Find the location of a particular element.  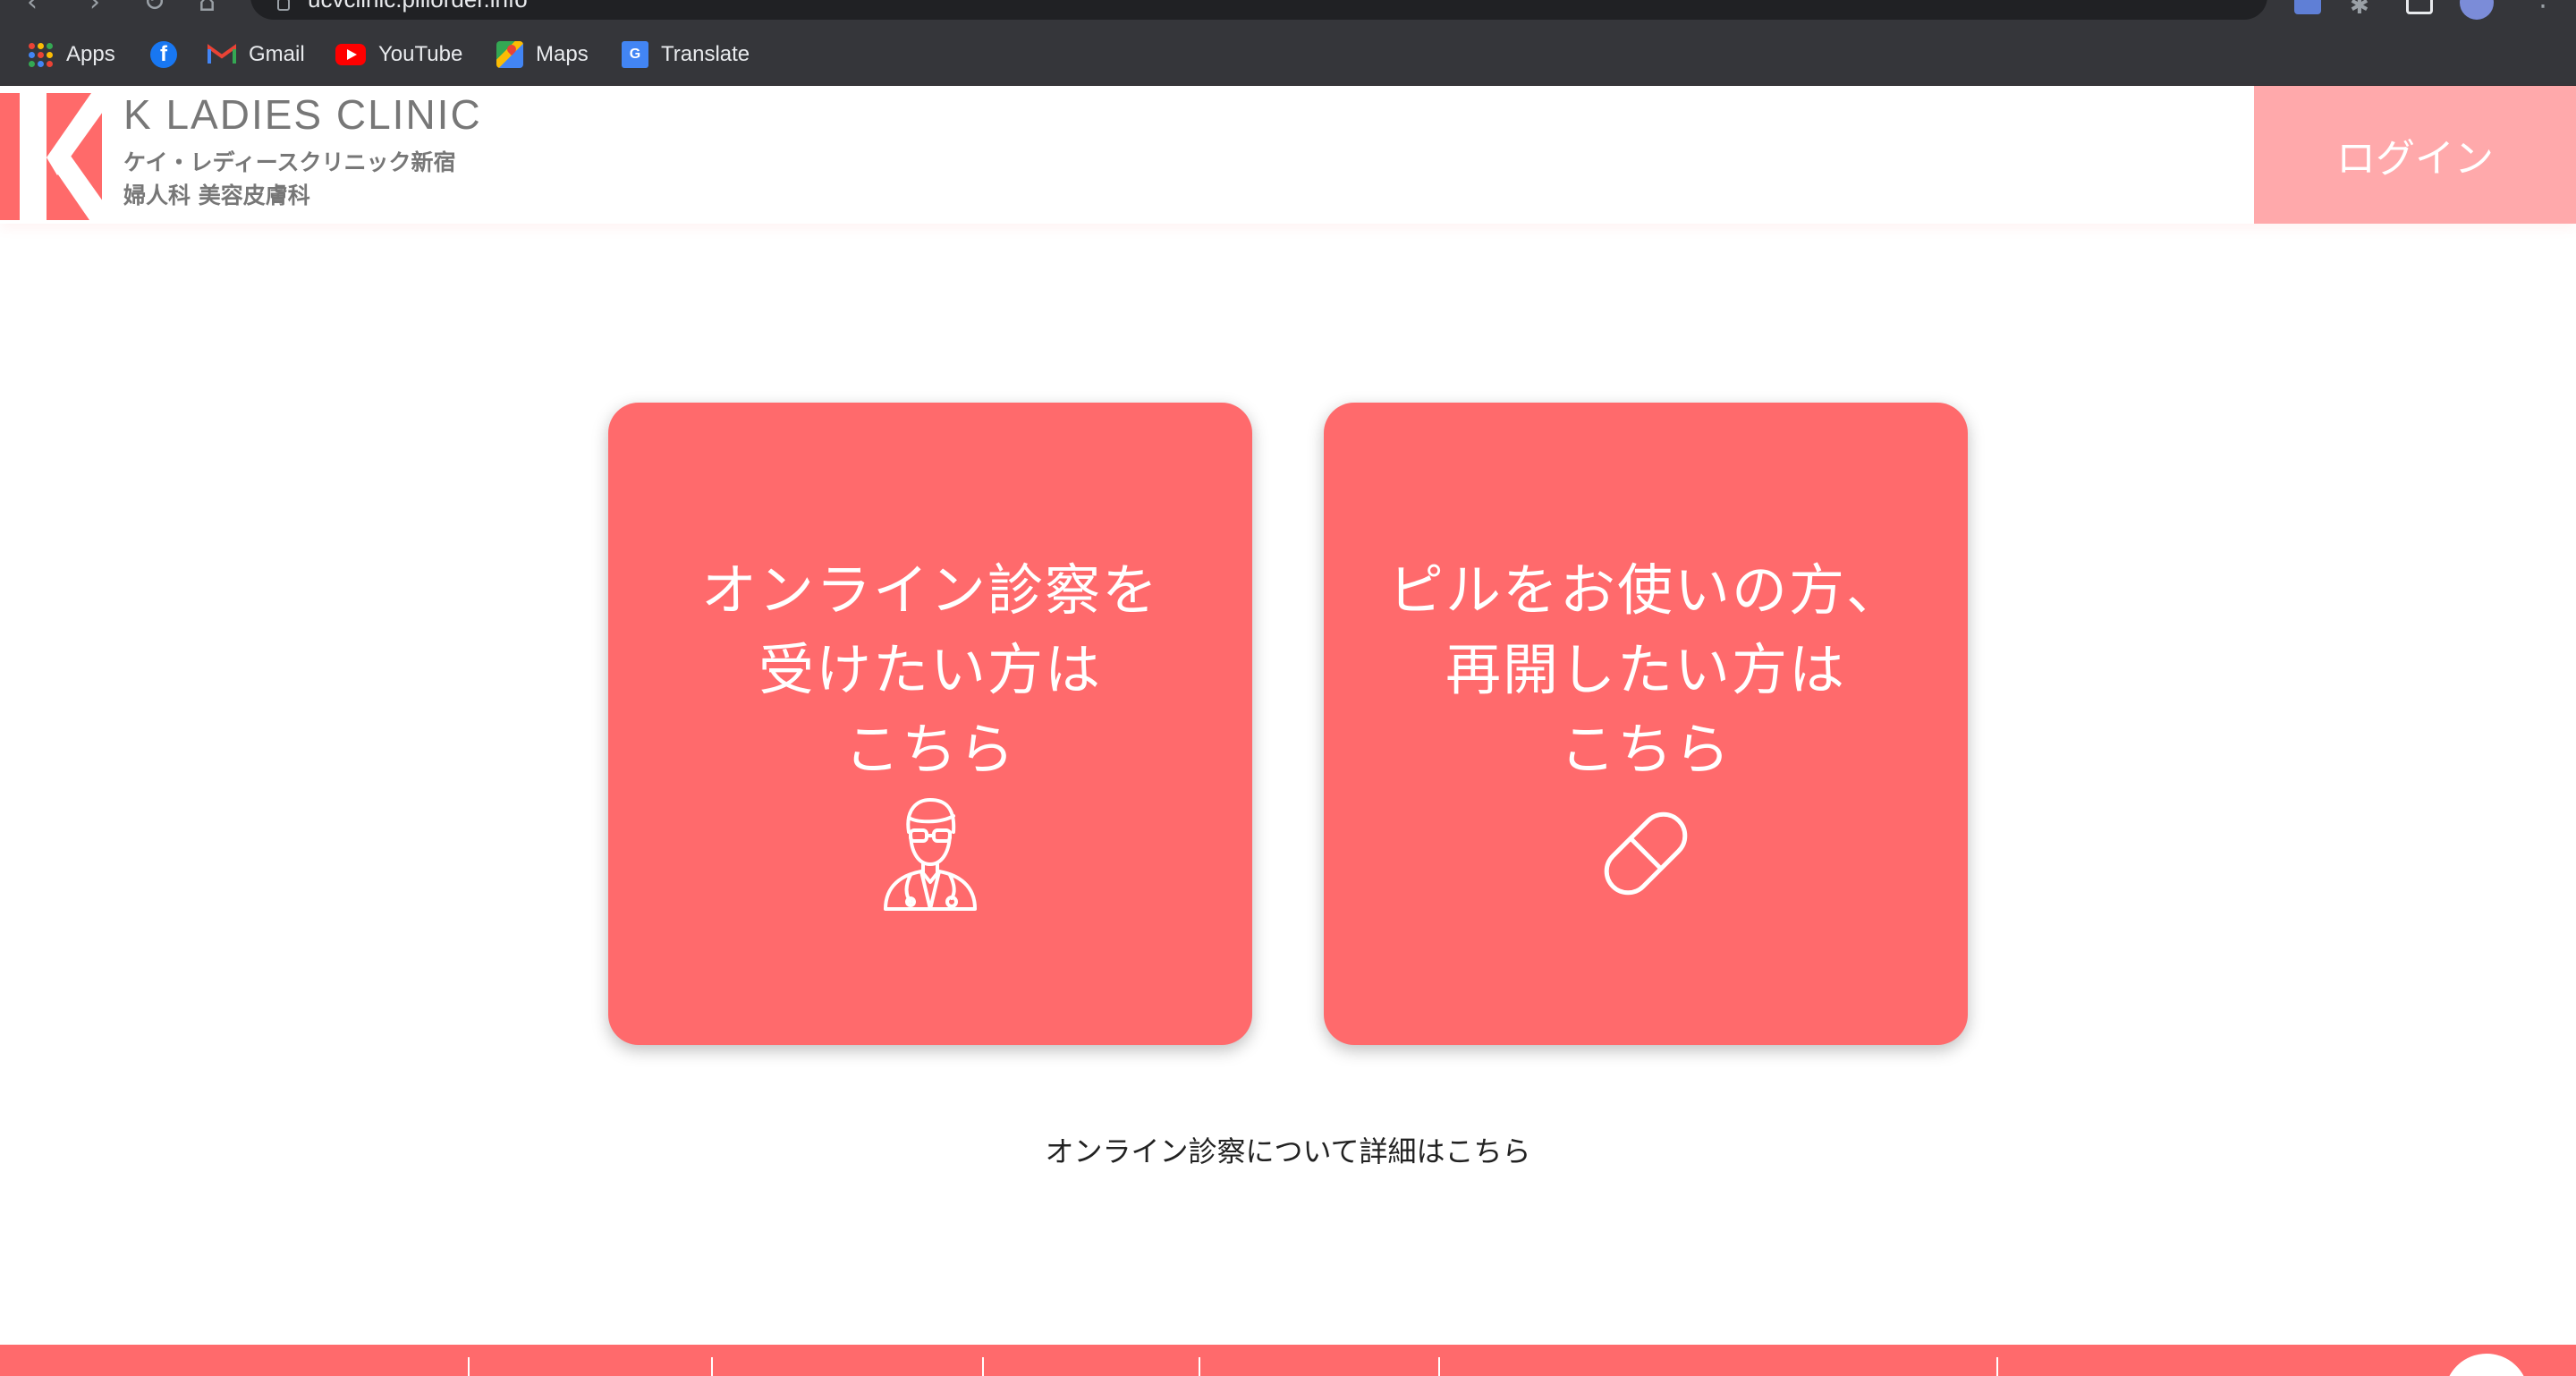

card-text-line: 受けたい方は is located at coordinates (930, 669).